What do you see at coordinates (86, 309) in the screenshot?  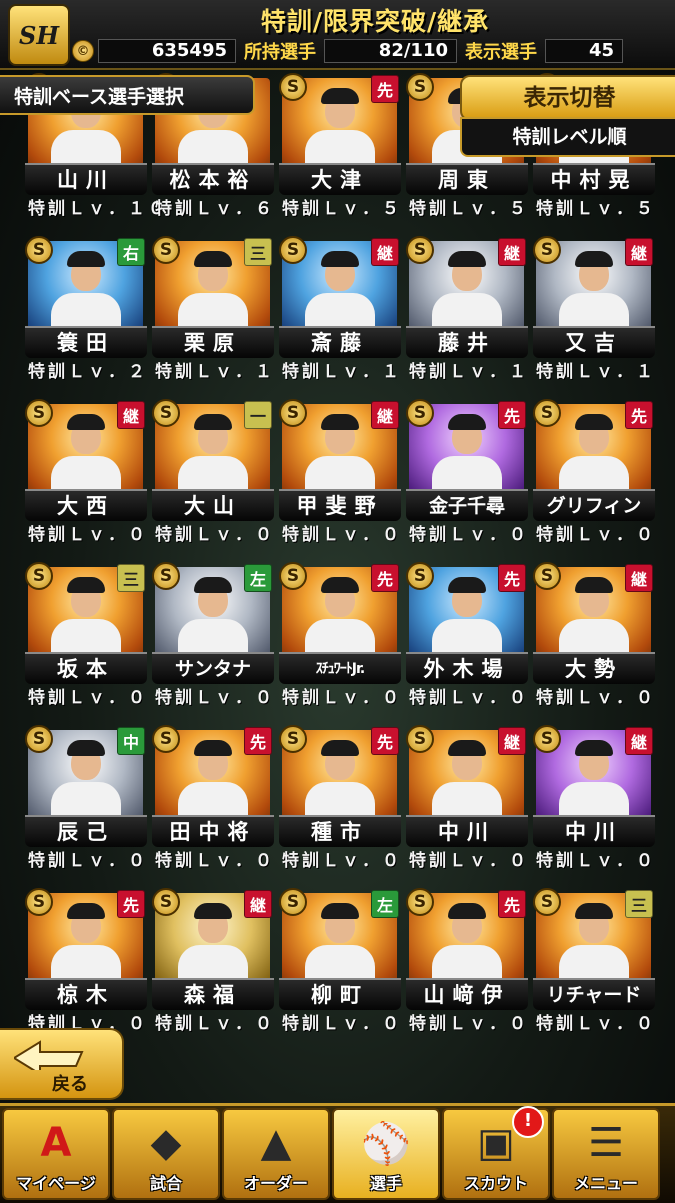 I see `player-card: S 右簑田 特訓Ｌｖ．２` at bounding box center [86, 309].